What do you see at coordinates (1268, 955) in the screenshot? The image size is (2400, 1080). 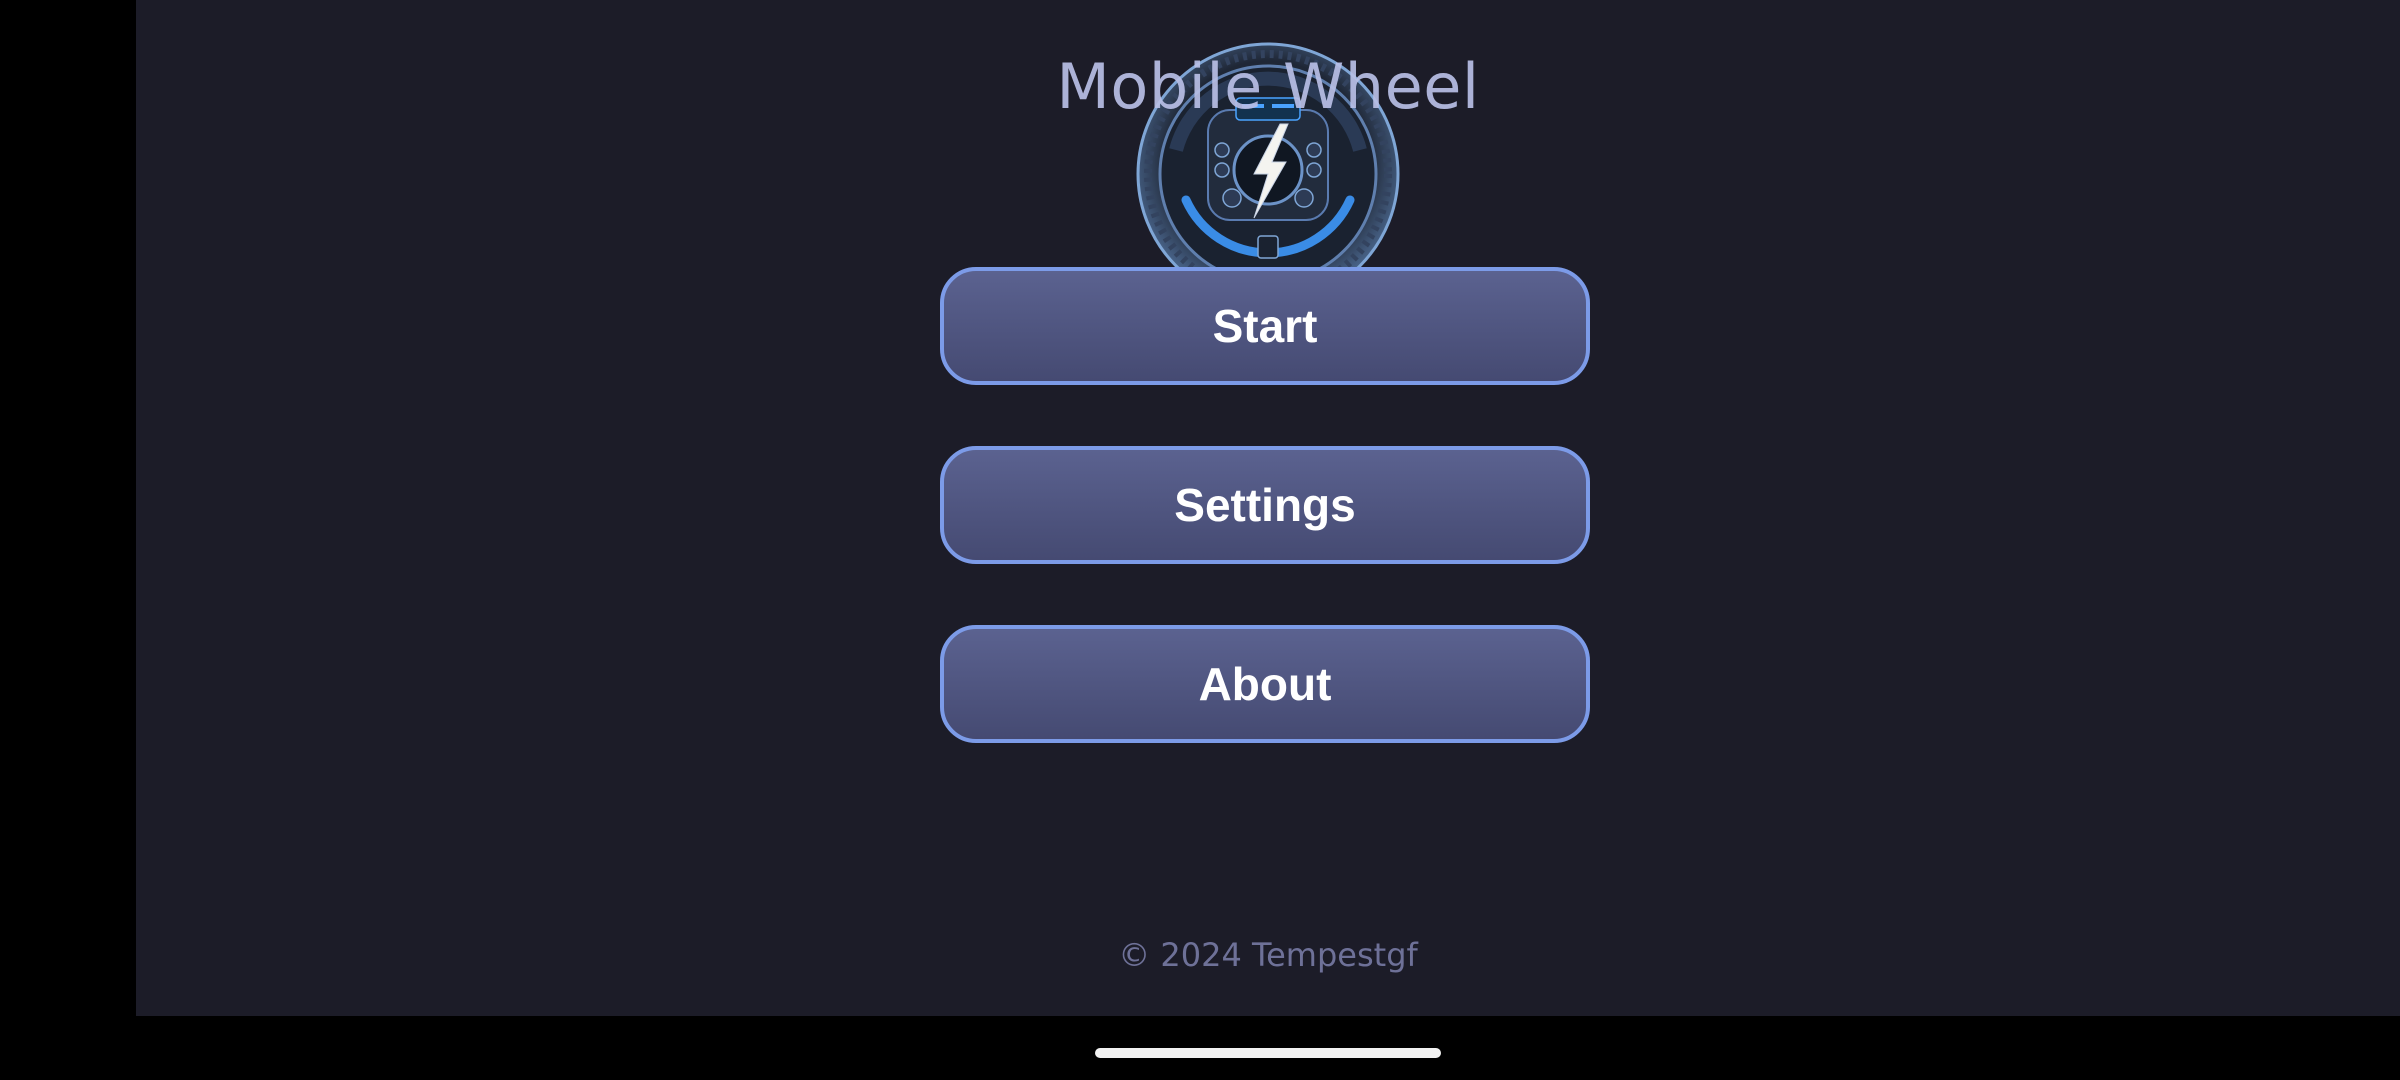 I see `copyright-text: © 2024 Tempestgf` at bounding box center [1268, 955].